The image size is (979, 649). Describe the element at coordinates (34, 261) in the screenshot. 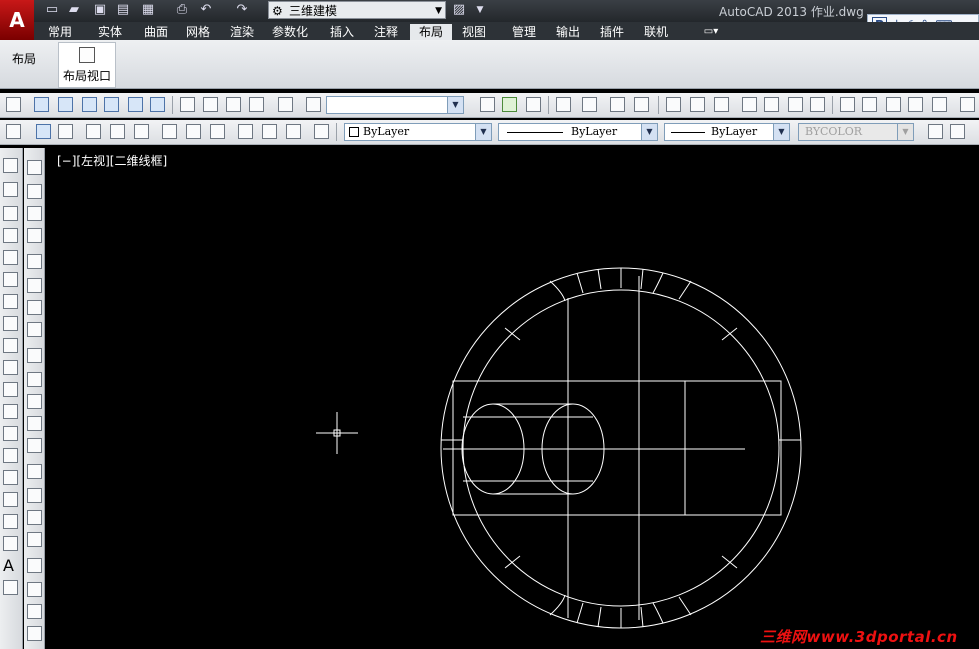

I see `dim-radius-icon` at that location.